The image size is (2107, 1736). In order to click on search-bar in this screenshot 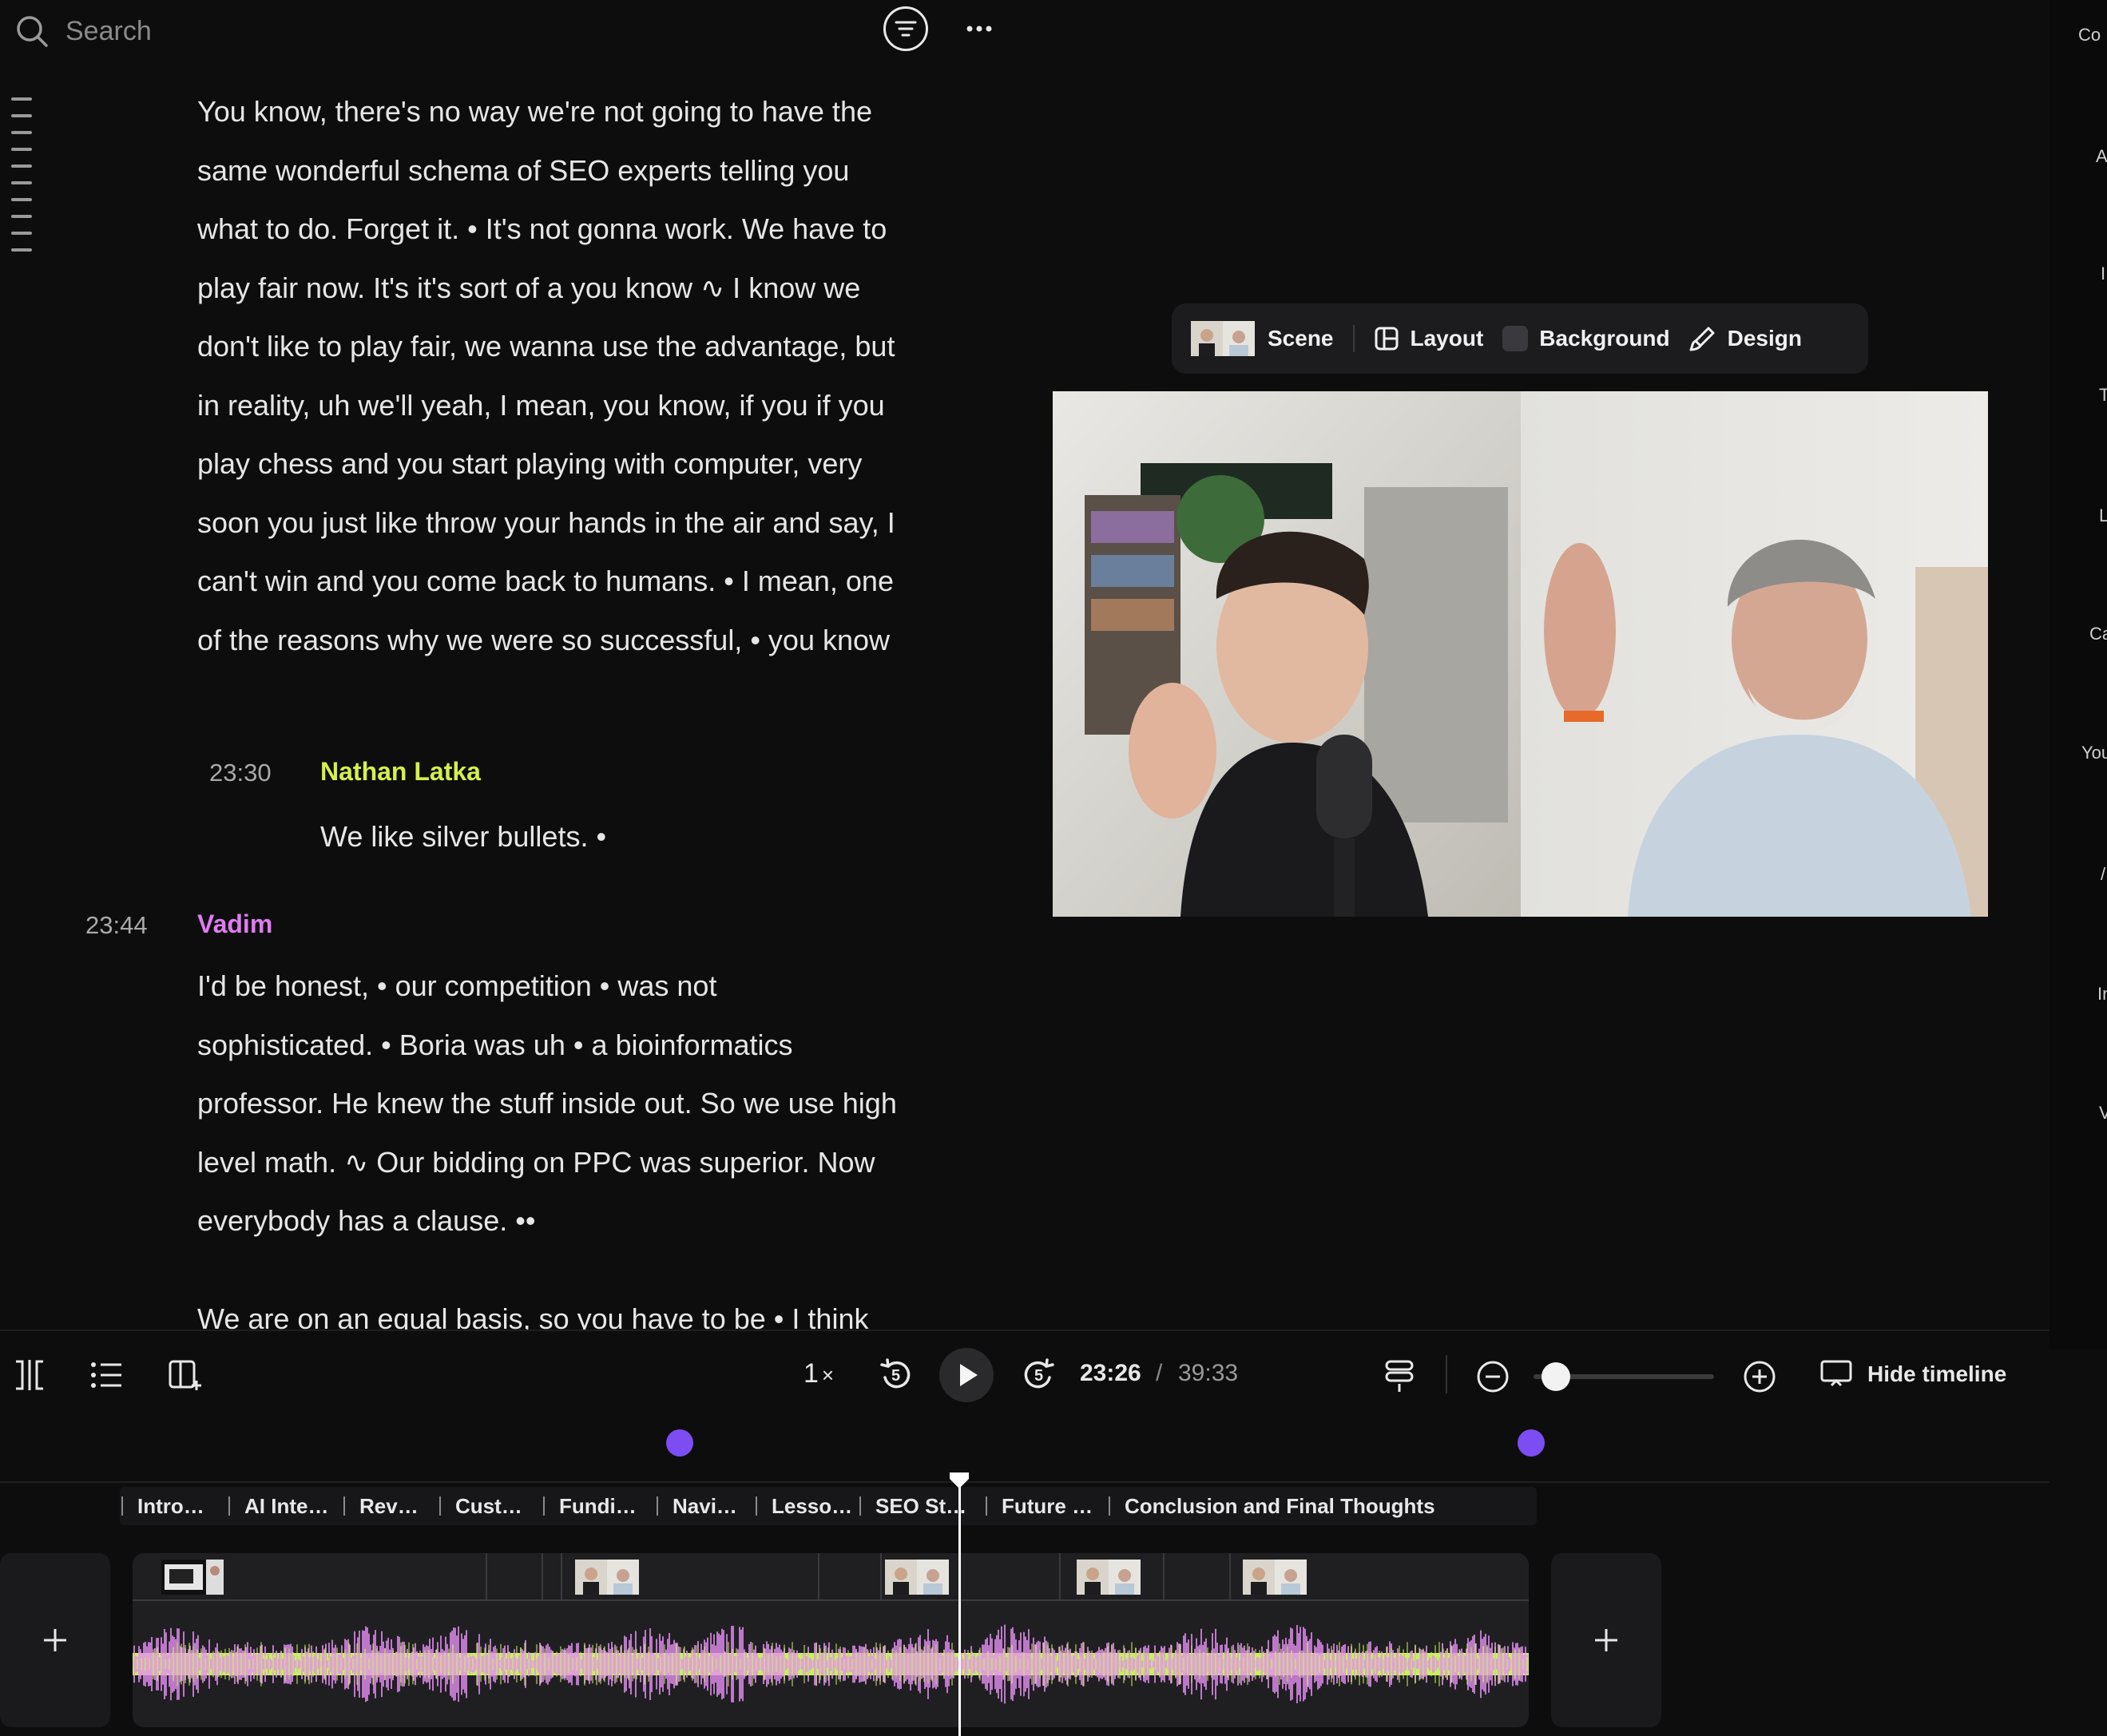, I will do `click(445, 31)`.